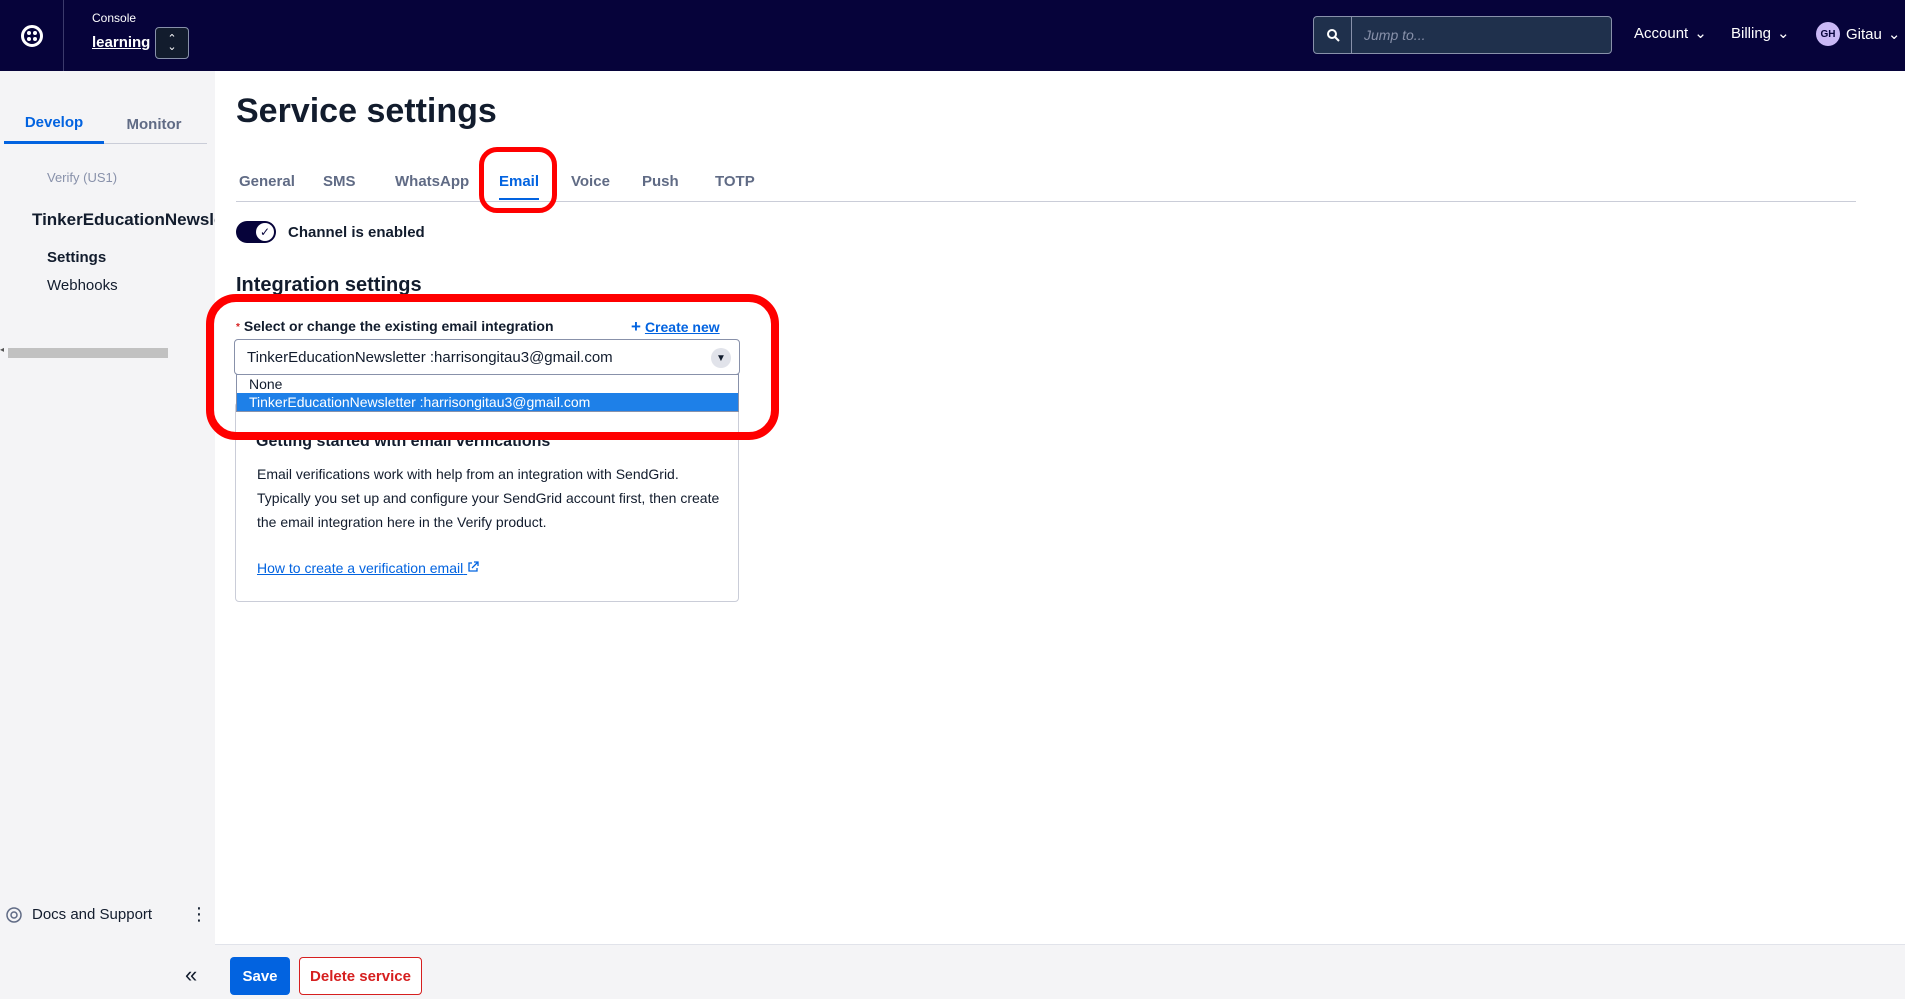  I want to click on annotation-circle-integration, so click(492, 367).